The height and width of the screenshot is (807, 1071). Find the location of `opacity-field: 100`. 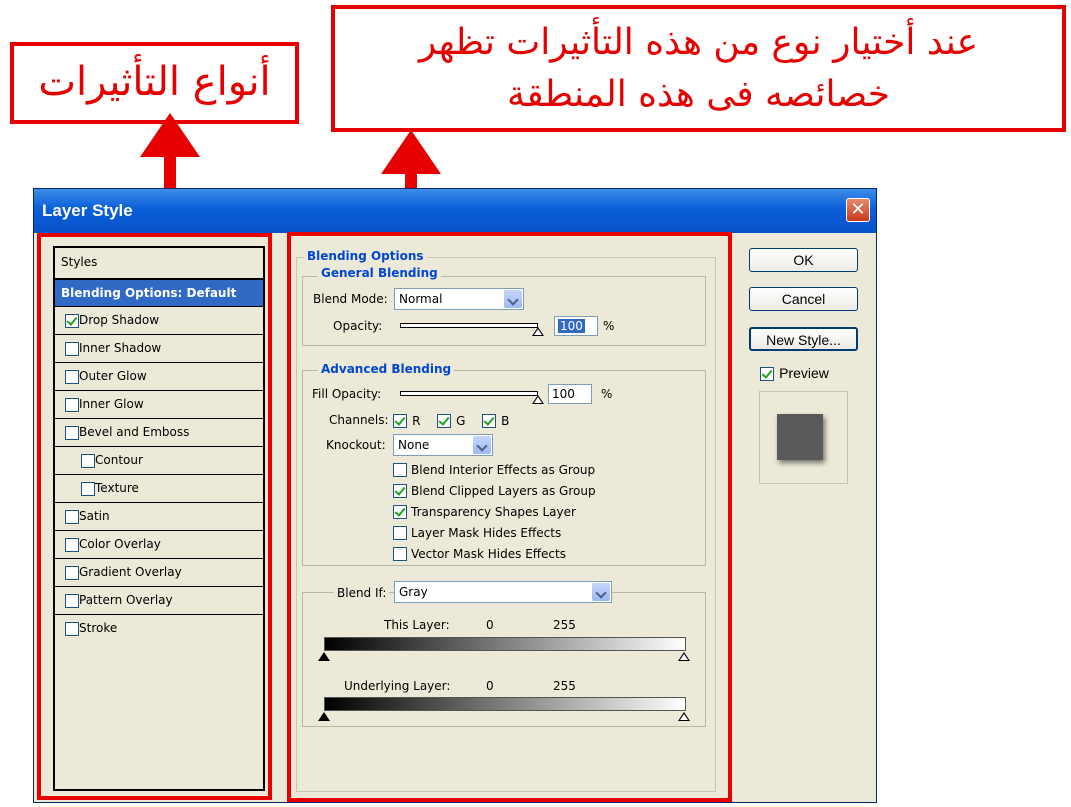

opacity-field: 100 is located at coordinates (576, 326).